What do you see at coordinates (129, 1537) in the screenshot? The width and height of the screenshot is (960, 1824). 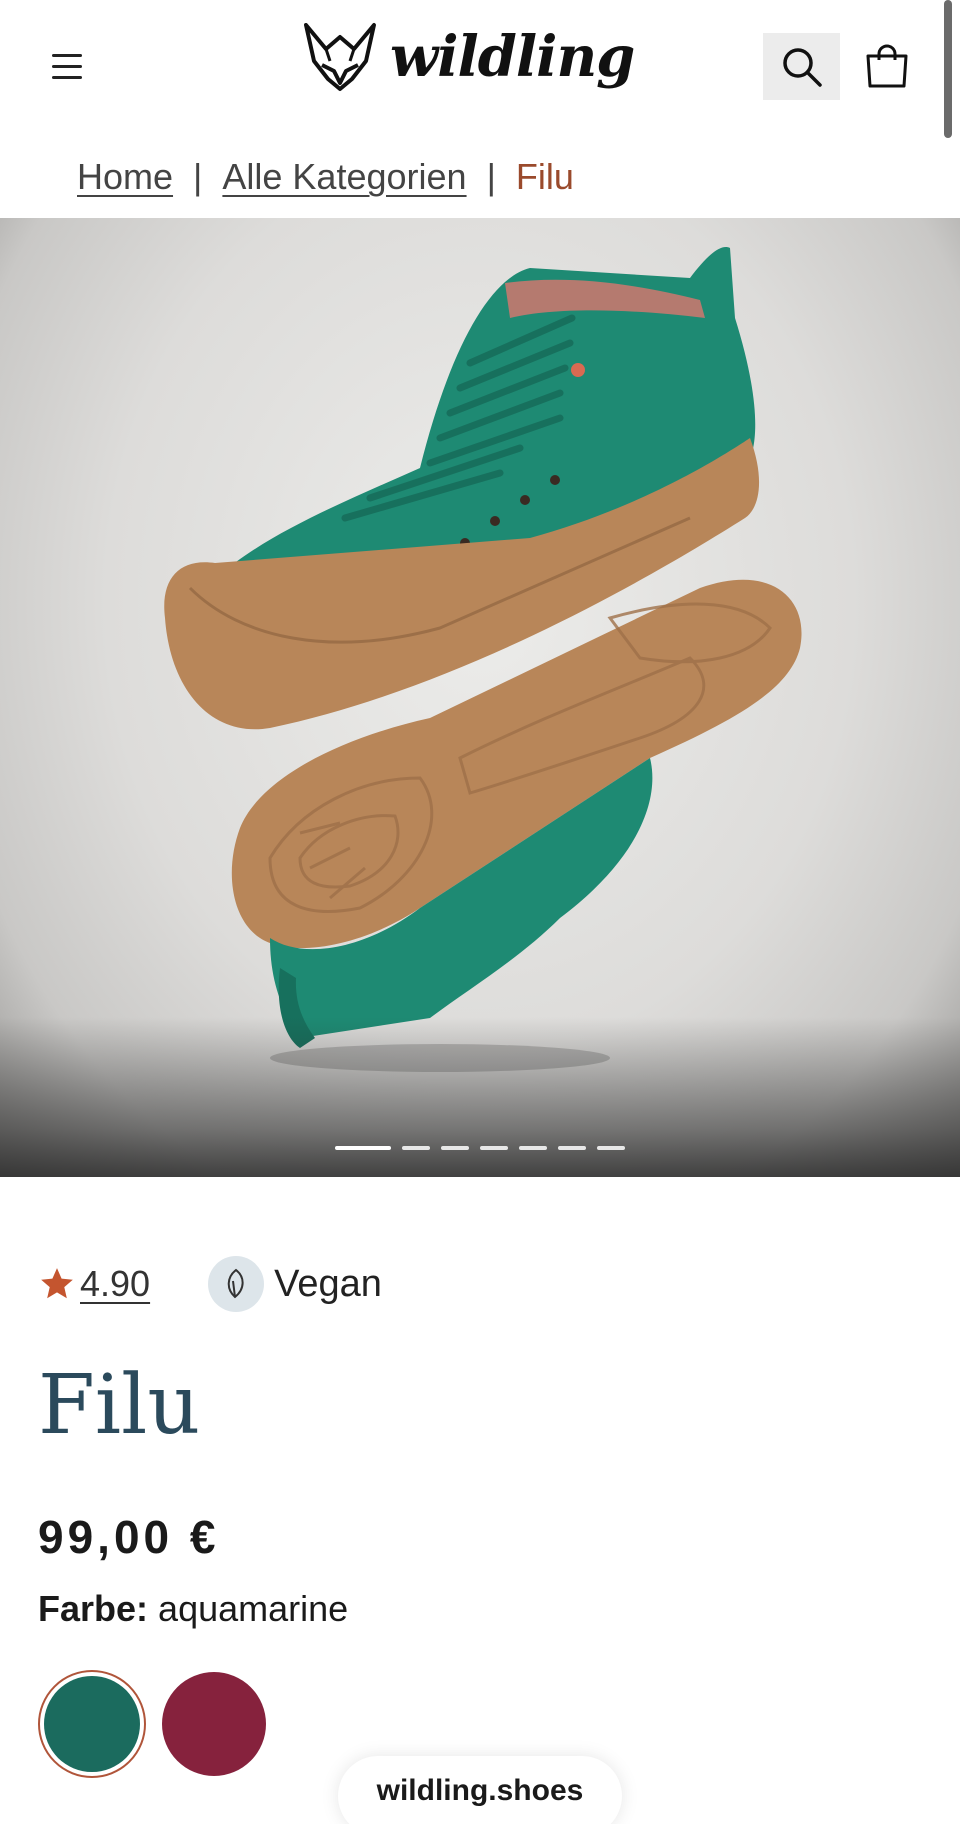 I see `product-price: 99,00 €` at bounding box center [129, 1537].